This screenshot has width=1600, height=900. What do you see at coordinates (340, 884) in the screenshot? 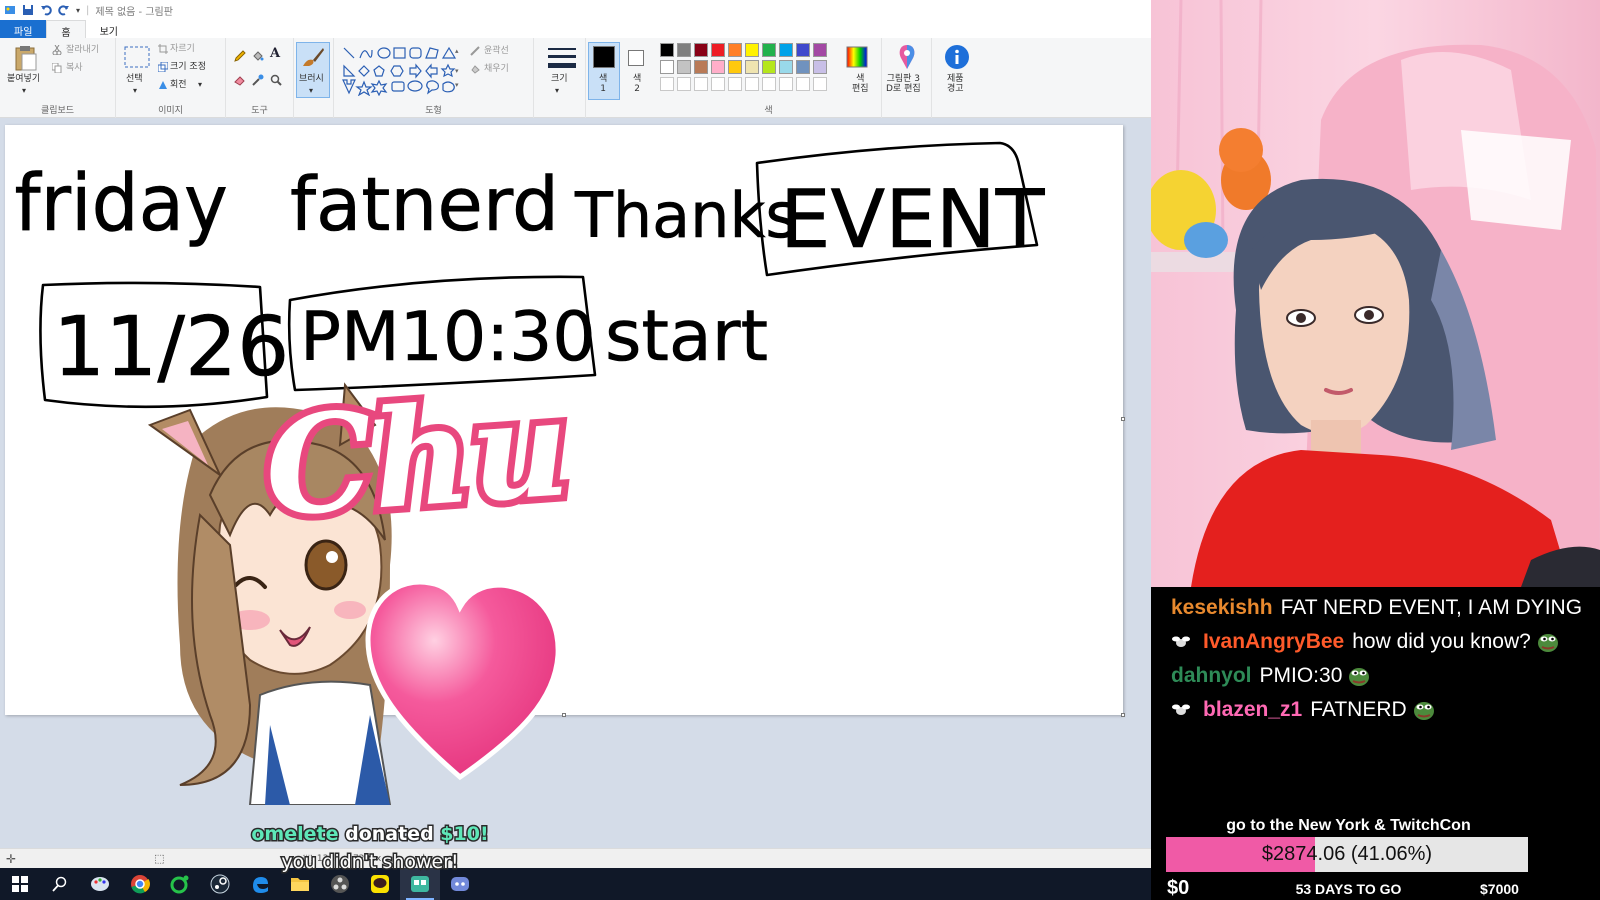
I see `taskbar-obs` at bounding box center [340, 884].